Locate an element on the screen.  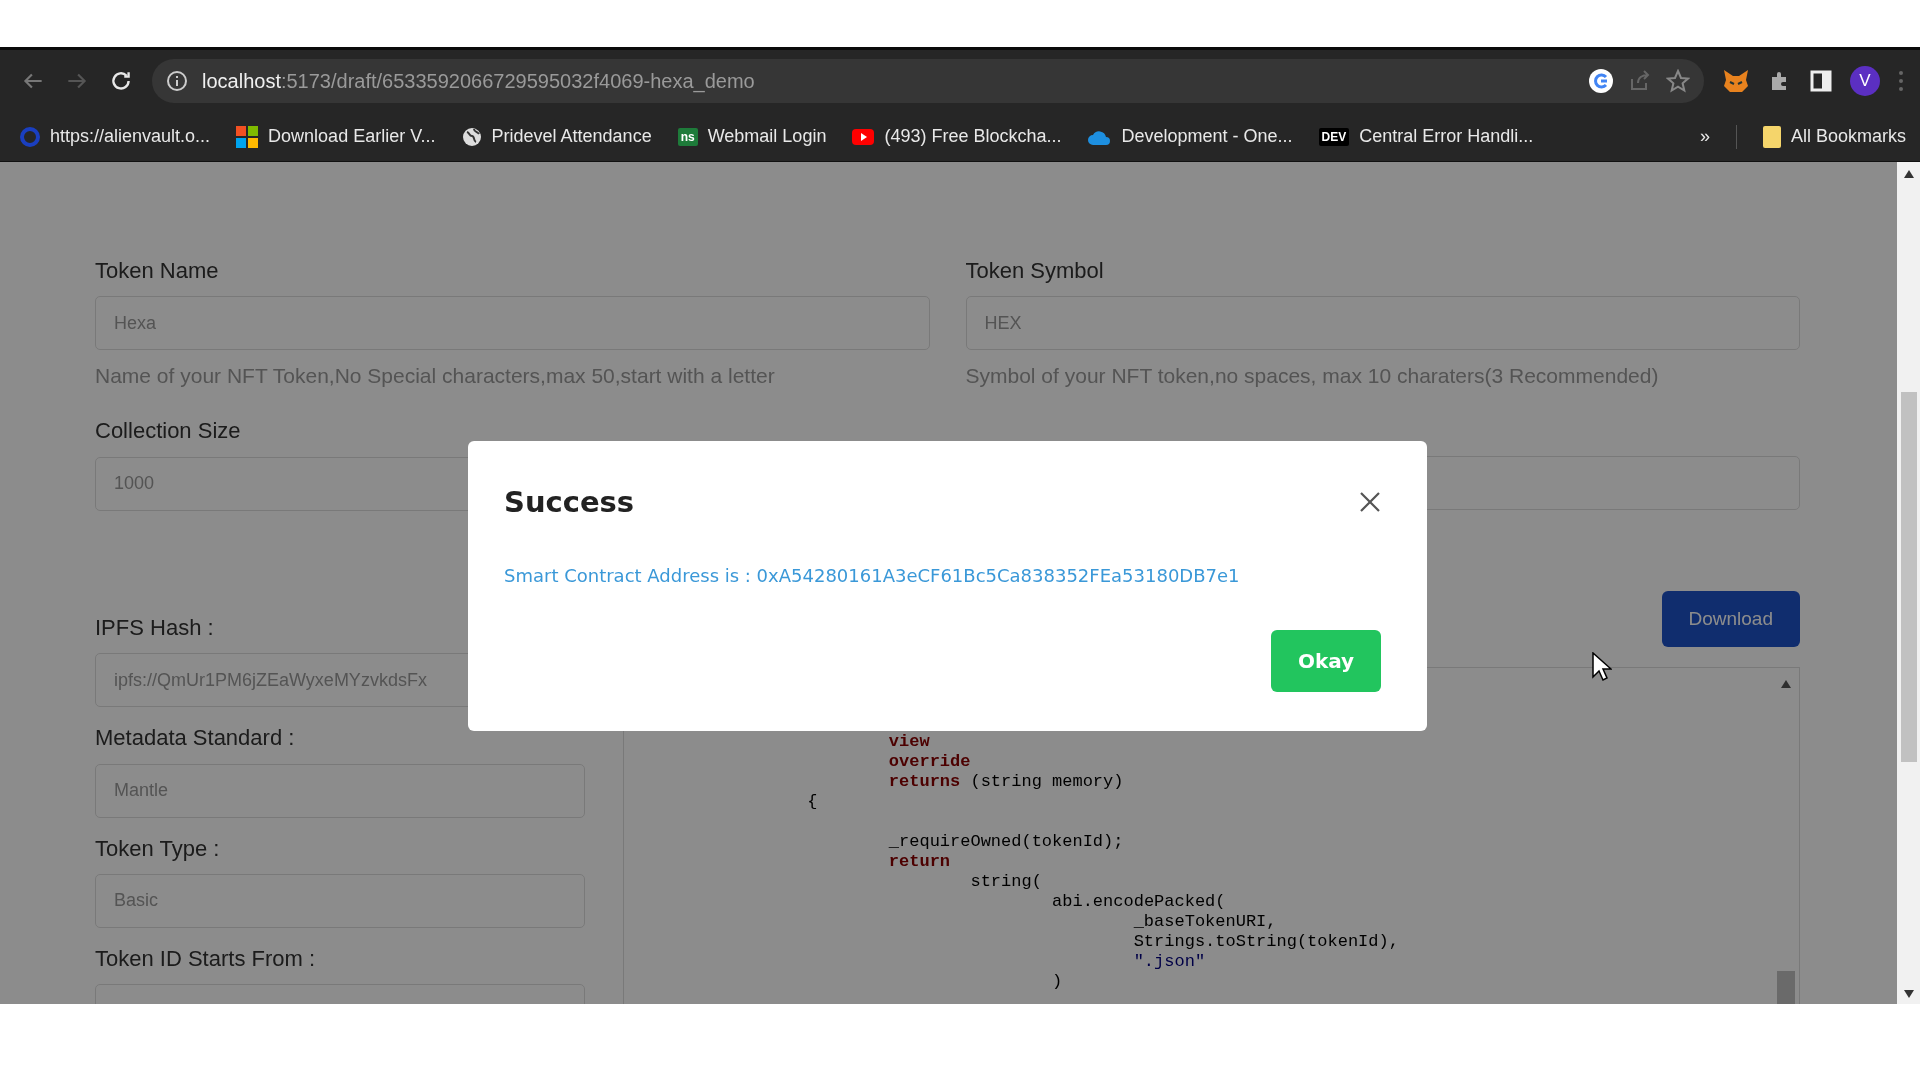
address-bar: localhost:5173/draft/6533592066729595032f4069-hexa_demo is located at coordinates (928, 81).